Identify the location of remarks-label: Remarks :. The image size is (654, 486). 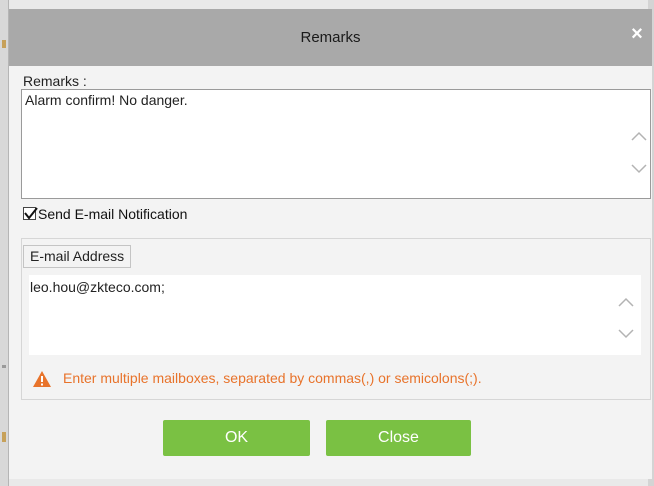
(55, 81).